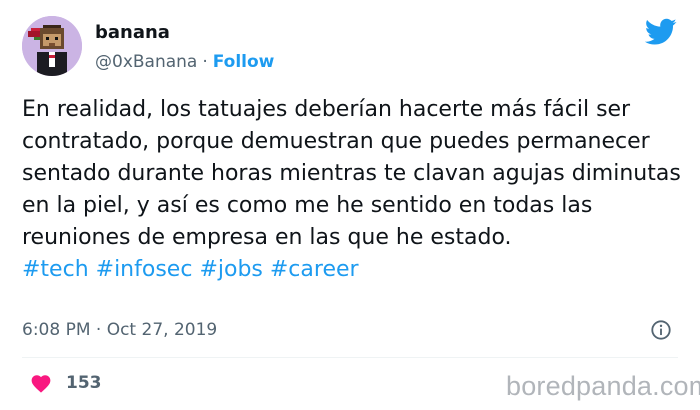 The width and height of the screenshot is (700, 410). Describe the element at coordinates (41, 384) in the screenshot. I see `heart-icon` at that location.